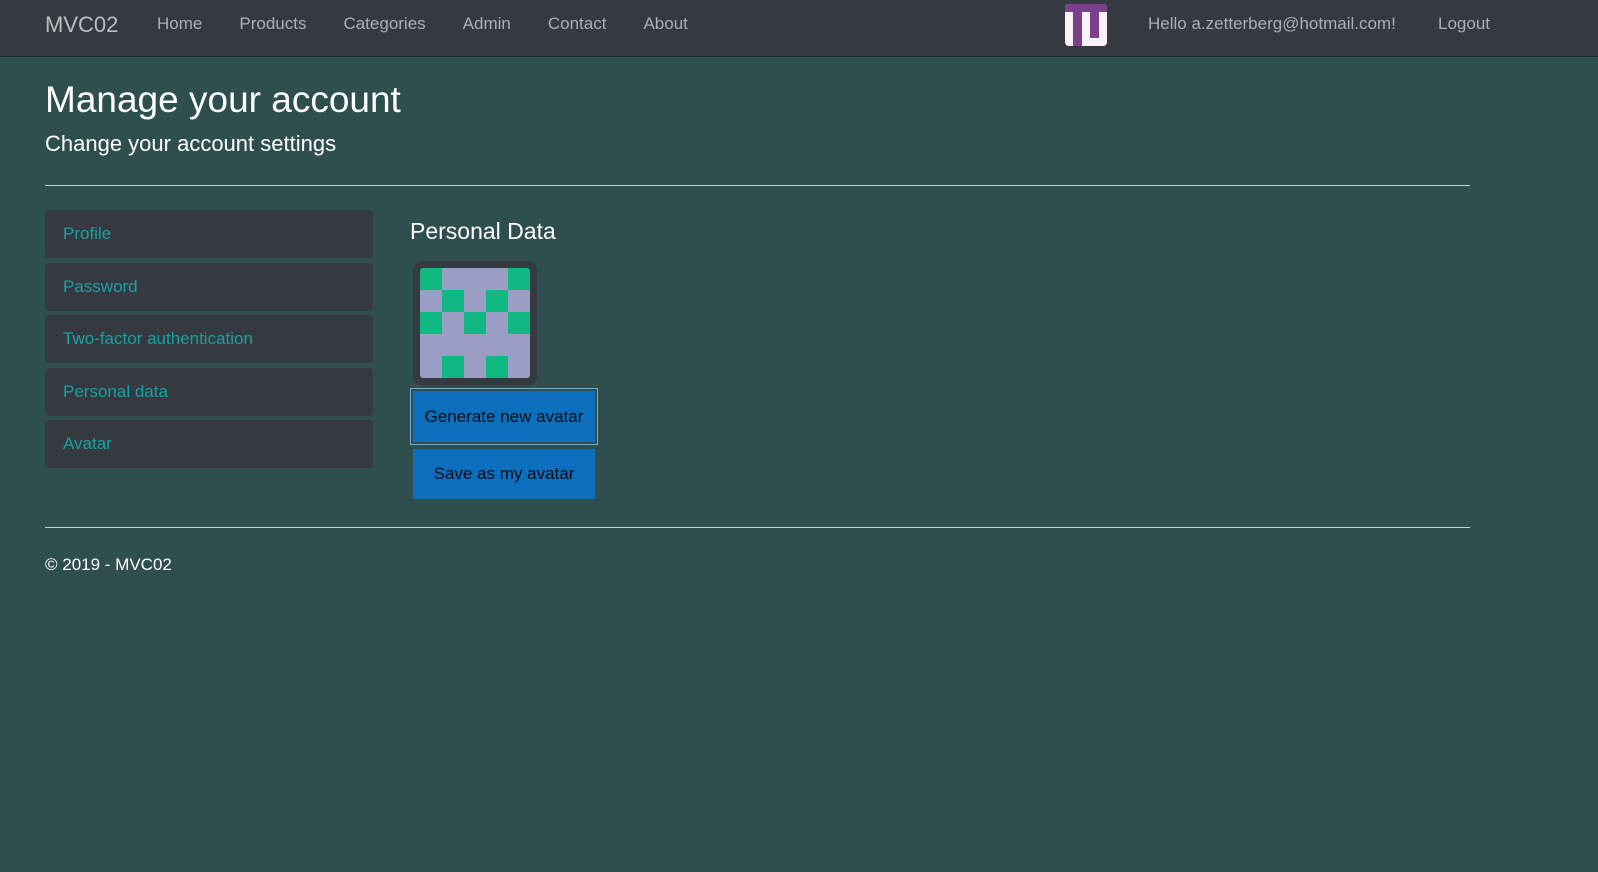 The image size is (1598, 872). What do you see at coordinates (209, 444) in the screenshot?
I see `sidebar-item-avatar: Avatar` at bounding box center [209, 444].